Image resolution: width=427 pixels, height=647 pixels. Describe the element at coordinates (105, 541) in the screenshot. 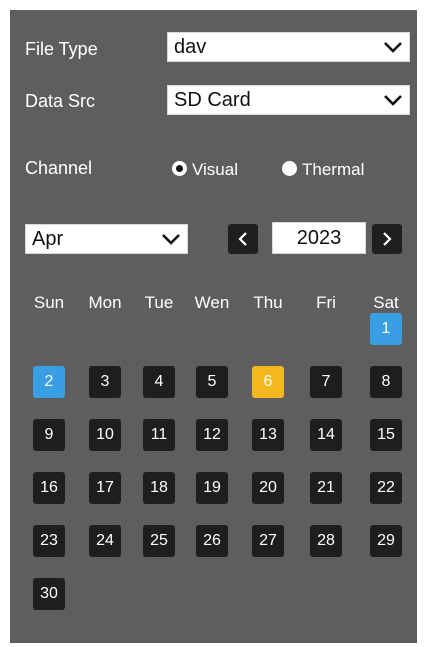

I see `day-cell-24: 24` at that location.